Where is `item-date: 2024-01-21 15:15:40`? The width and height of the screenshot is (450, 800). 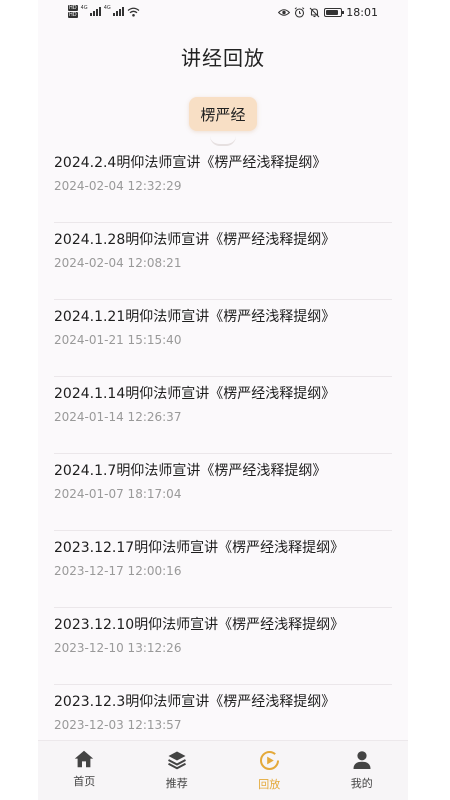 item-date: 2024-01-21 15:15:40 is located at coordinates (118, 340).